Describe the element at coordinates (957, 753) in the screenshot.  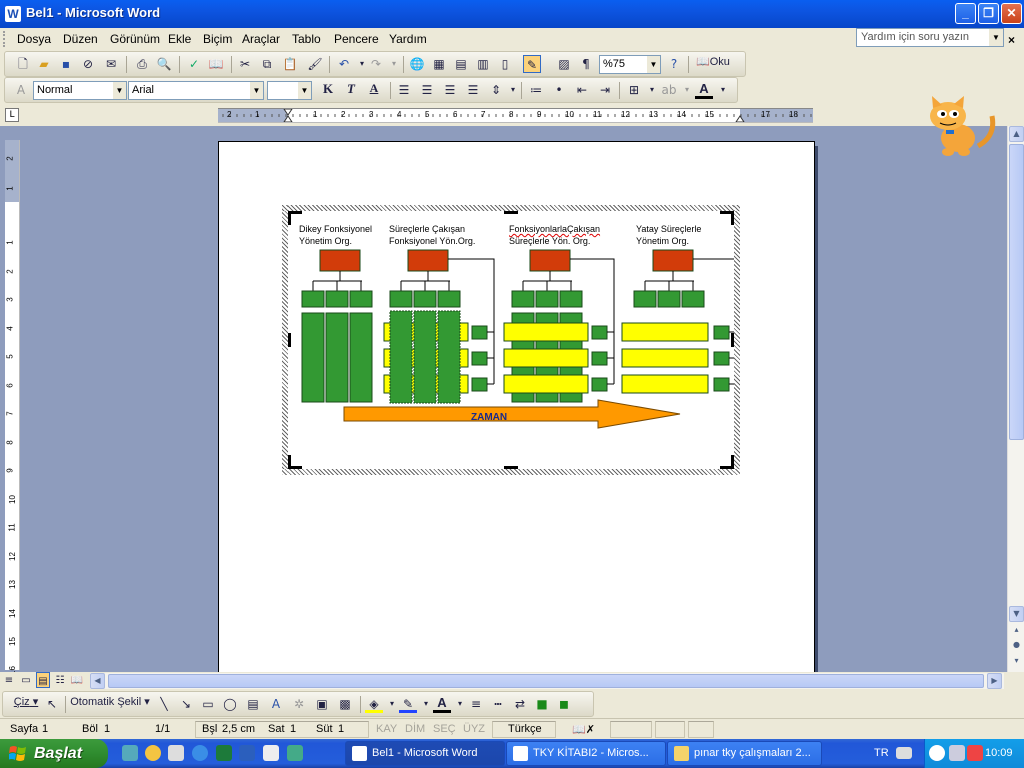
I see `network-icon` at that location.